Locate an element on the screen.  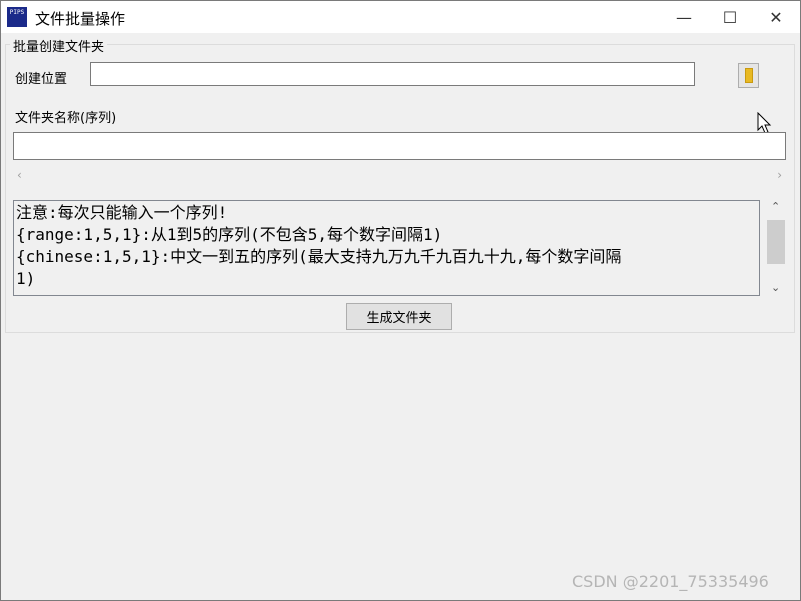
instruction-line: {range:1,5,1}:从1到5的序列(不包含5,每个数字间隔1) is located at coordinates (229, 234).